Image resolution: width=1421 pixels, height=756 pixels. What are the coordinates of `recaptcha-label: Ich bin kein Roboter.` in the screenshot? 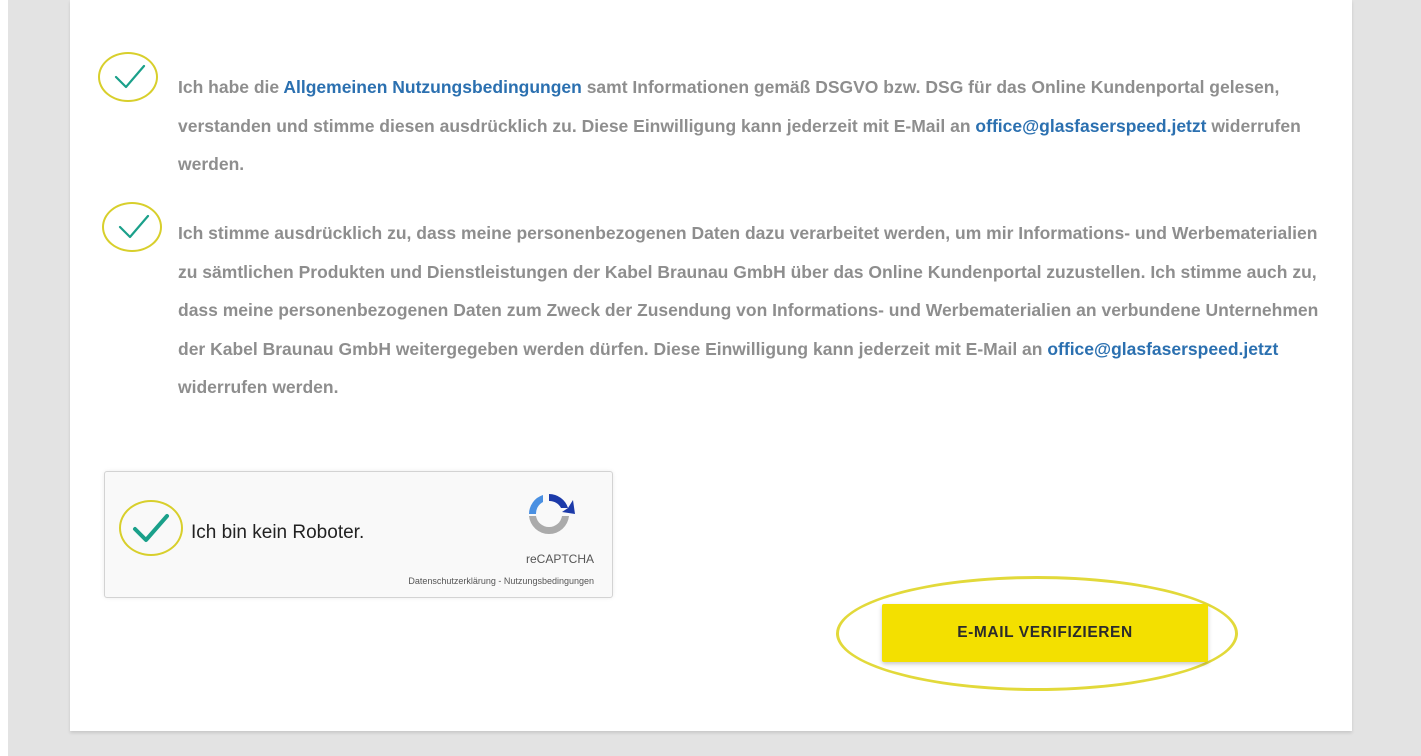 It's located at (278, 532).